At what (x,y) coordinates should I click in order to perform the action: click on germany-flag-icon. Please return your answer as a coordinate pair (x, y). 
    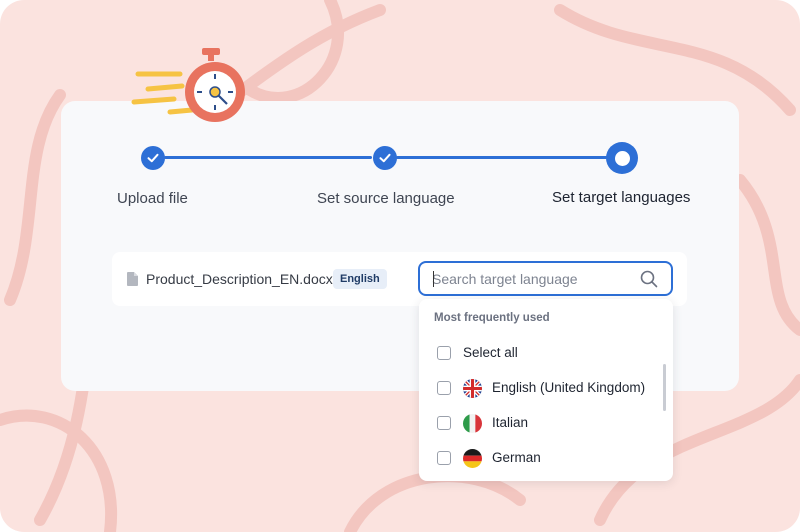
    Looking at the image, I should click on (472, 458).